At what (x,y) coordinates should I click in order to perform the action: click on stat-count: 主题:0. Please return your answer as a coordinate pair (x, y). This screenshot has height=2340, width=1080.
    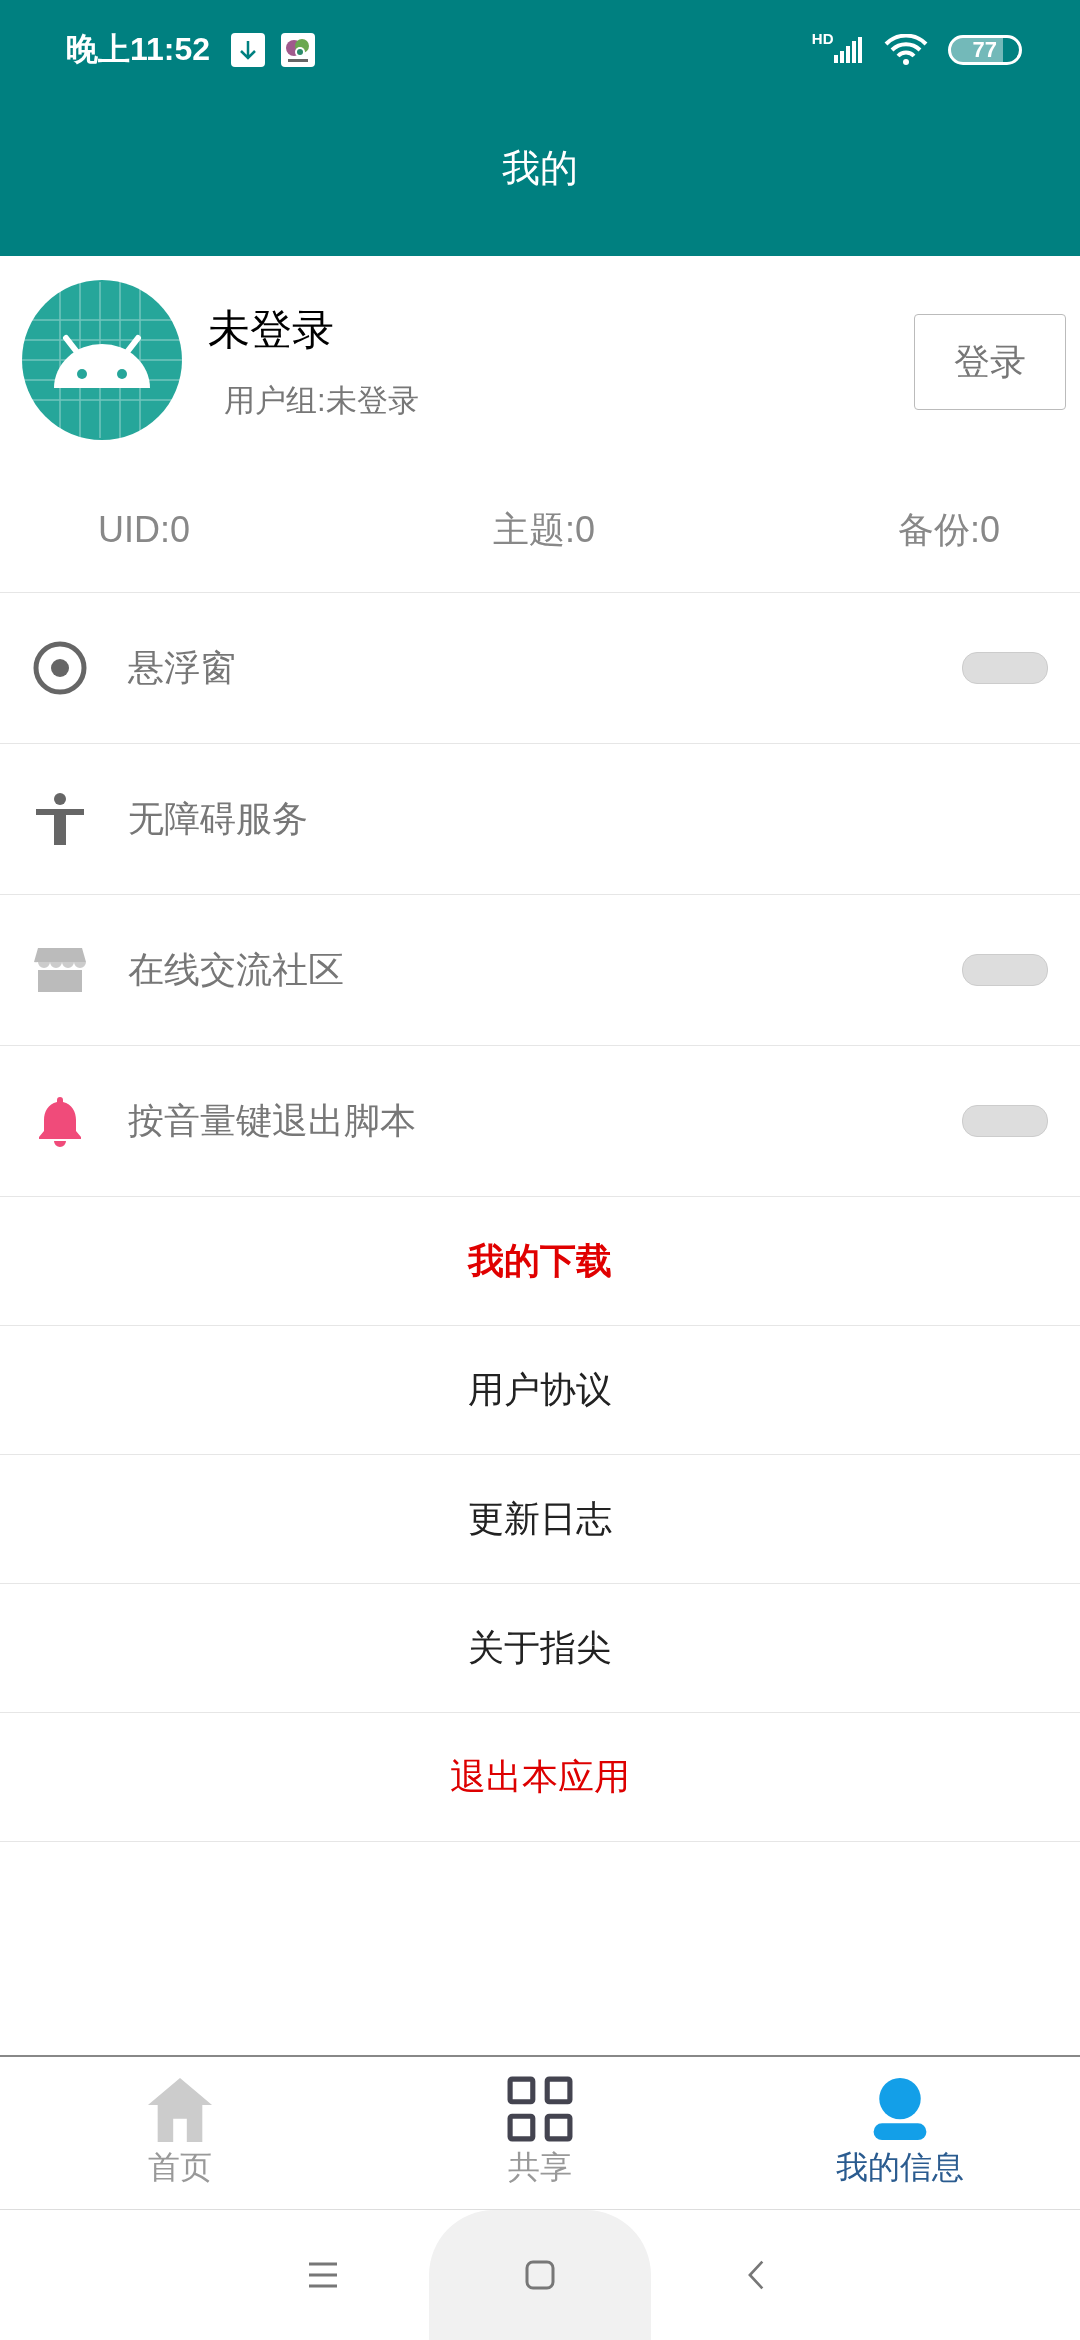
    Looking at the image, I should click on (544, 529).